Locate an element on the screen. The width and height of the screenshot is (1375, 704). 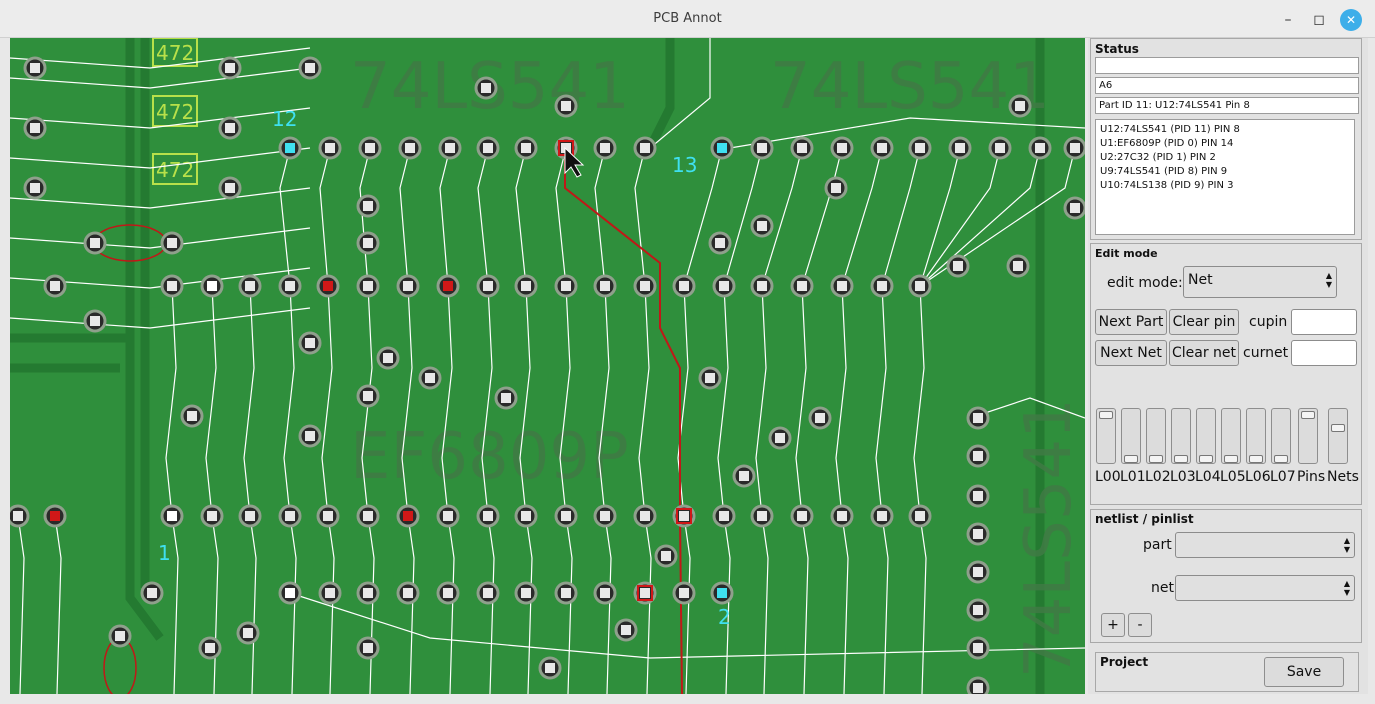
part-label: part is located at coordinates (1157, 545).